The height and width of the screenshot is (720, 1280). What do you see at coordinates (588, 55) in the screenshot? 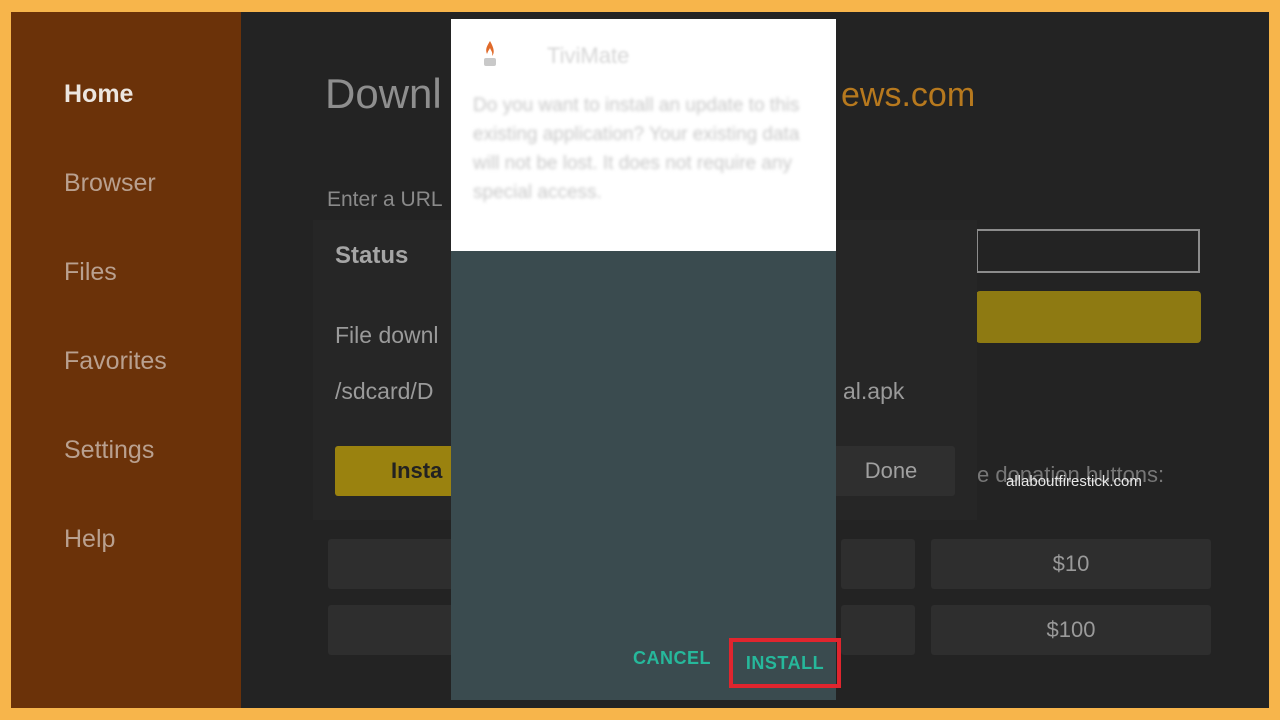
I see `app-name: TiviMate` at bounding box center [588, 55].